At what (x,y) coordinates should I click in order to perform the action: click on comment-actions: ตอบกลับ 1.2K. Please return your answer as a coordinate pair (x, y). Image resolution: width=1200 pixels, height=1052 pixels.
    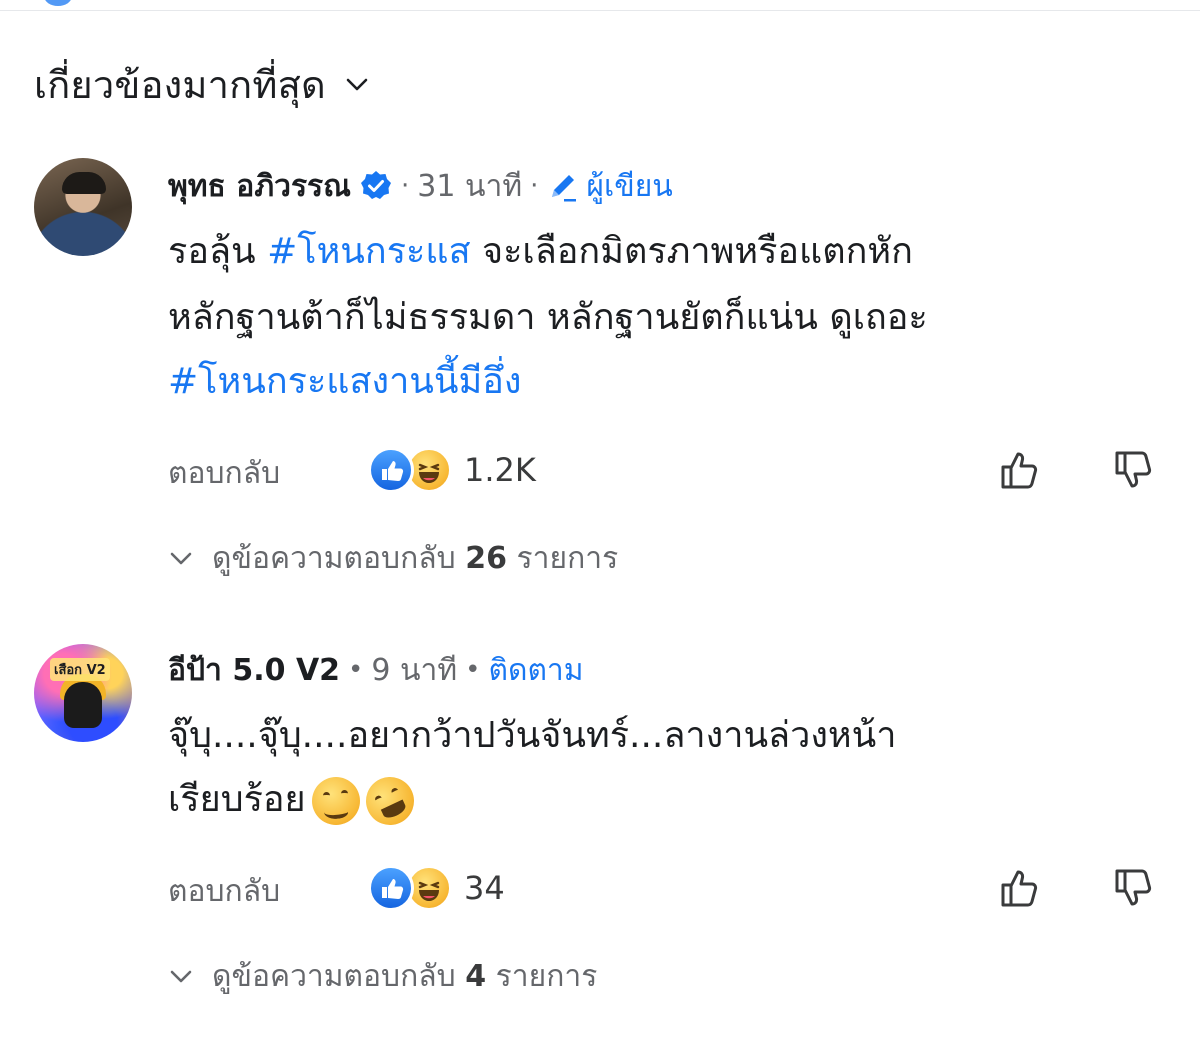
    Looking at the image, I should click on (668, 470).